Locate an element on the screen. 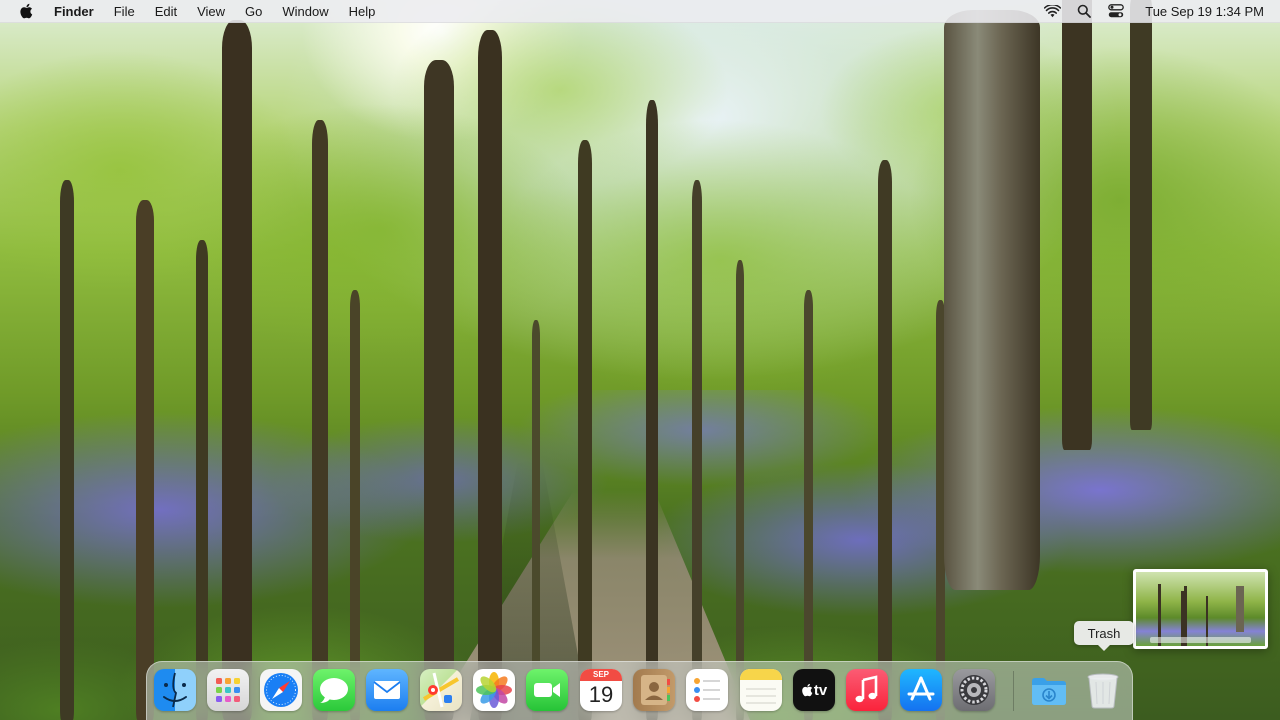  menu-bar-clock: Tue Sep 19 1:34 PM is located at coordinates (1204, 11).